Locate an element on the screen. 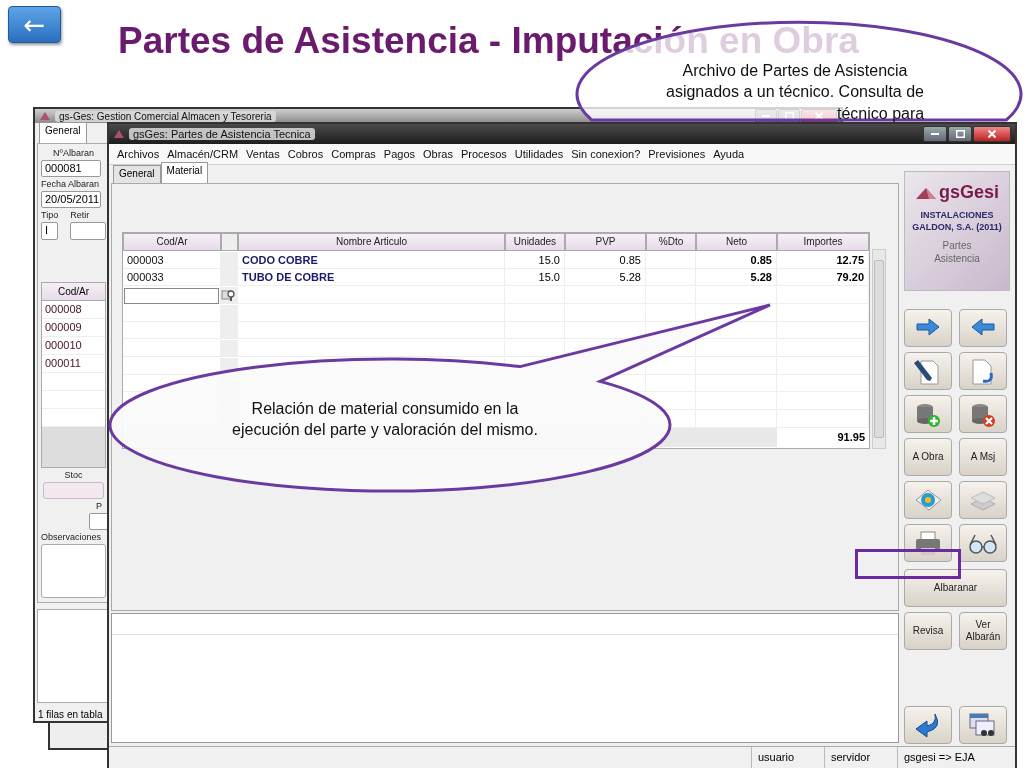 This screenshot has height=768, width=1024. toolbar-button: Ver Albarán is located at coordinates (983, 631).